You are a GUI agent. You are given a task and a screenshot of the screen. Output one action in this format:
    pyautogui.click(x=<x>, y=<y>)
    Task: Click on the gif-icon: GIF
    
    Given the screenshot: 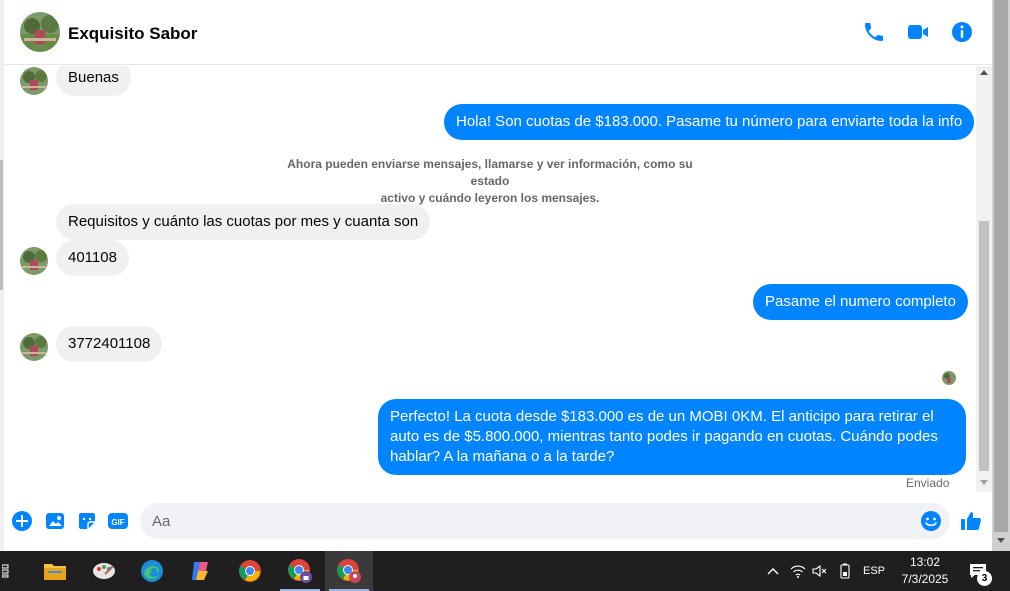 What is the action you would take?
    pyautogui.click(x=118, y=521)
    